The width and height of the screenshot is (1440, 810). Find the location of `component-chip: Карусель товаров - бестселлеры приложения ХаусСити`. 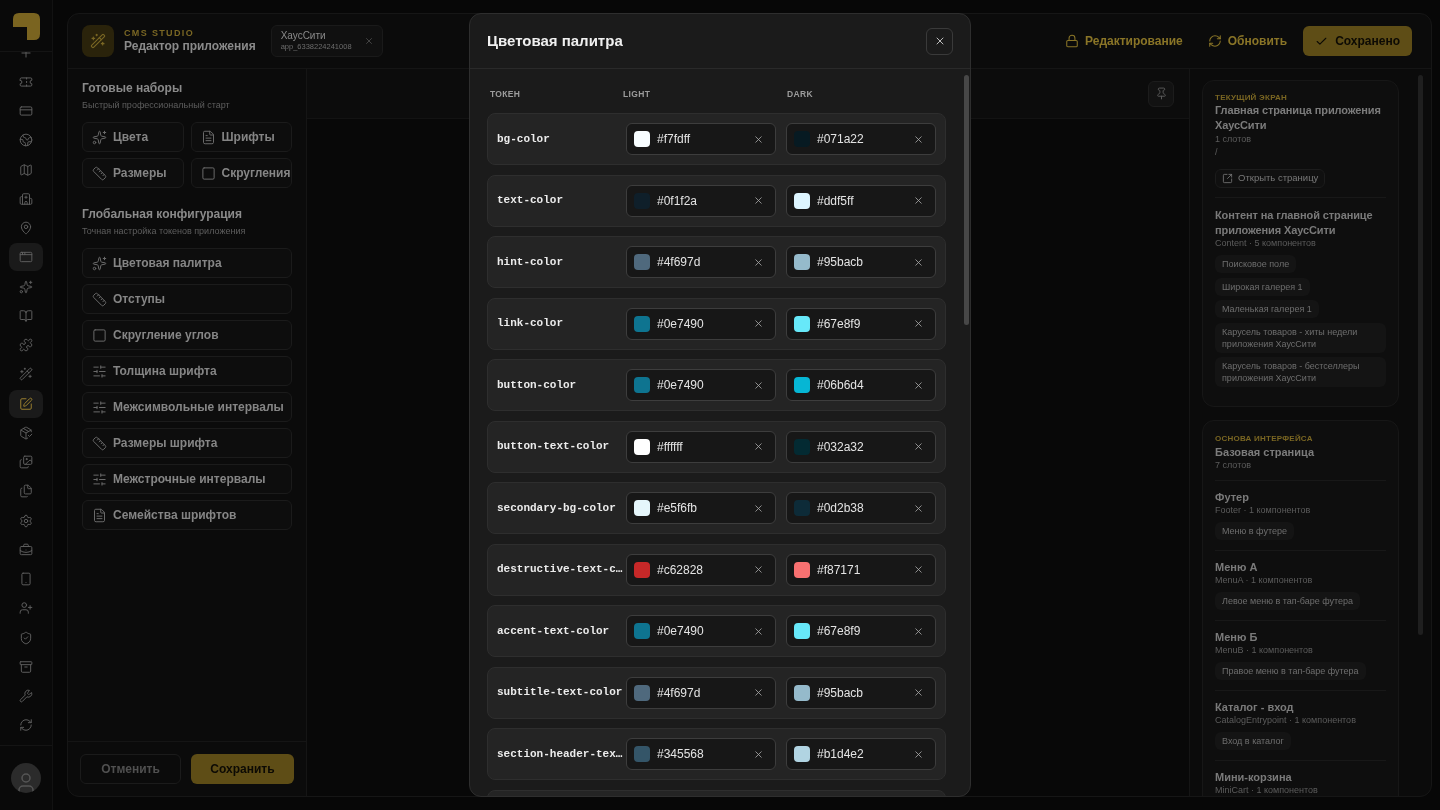

component-chip: Карусель товаров - бестселлеры приложения ХаусСити is located at coordinates (1300, 372).